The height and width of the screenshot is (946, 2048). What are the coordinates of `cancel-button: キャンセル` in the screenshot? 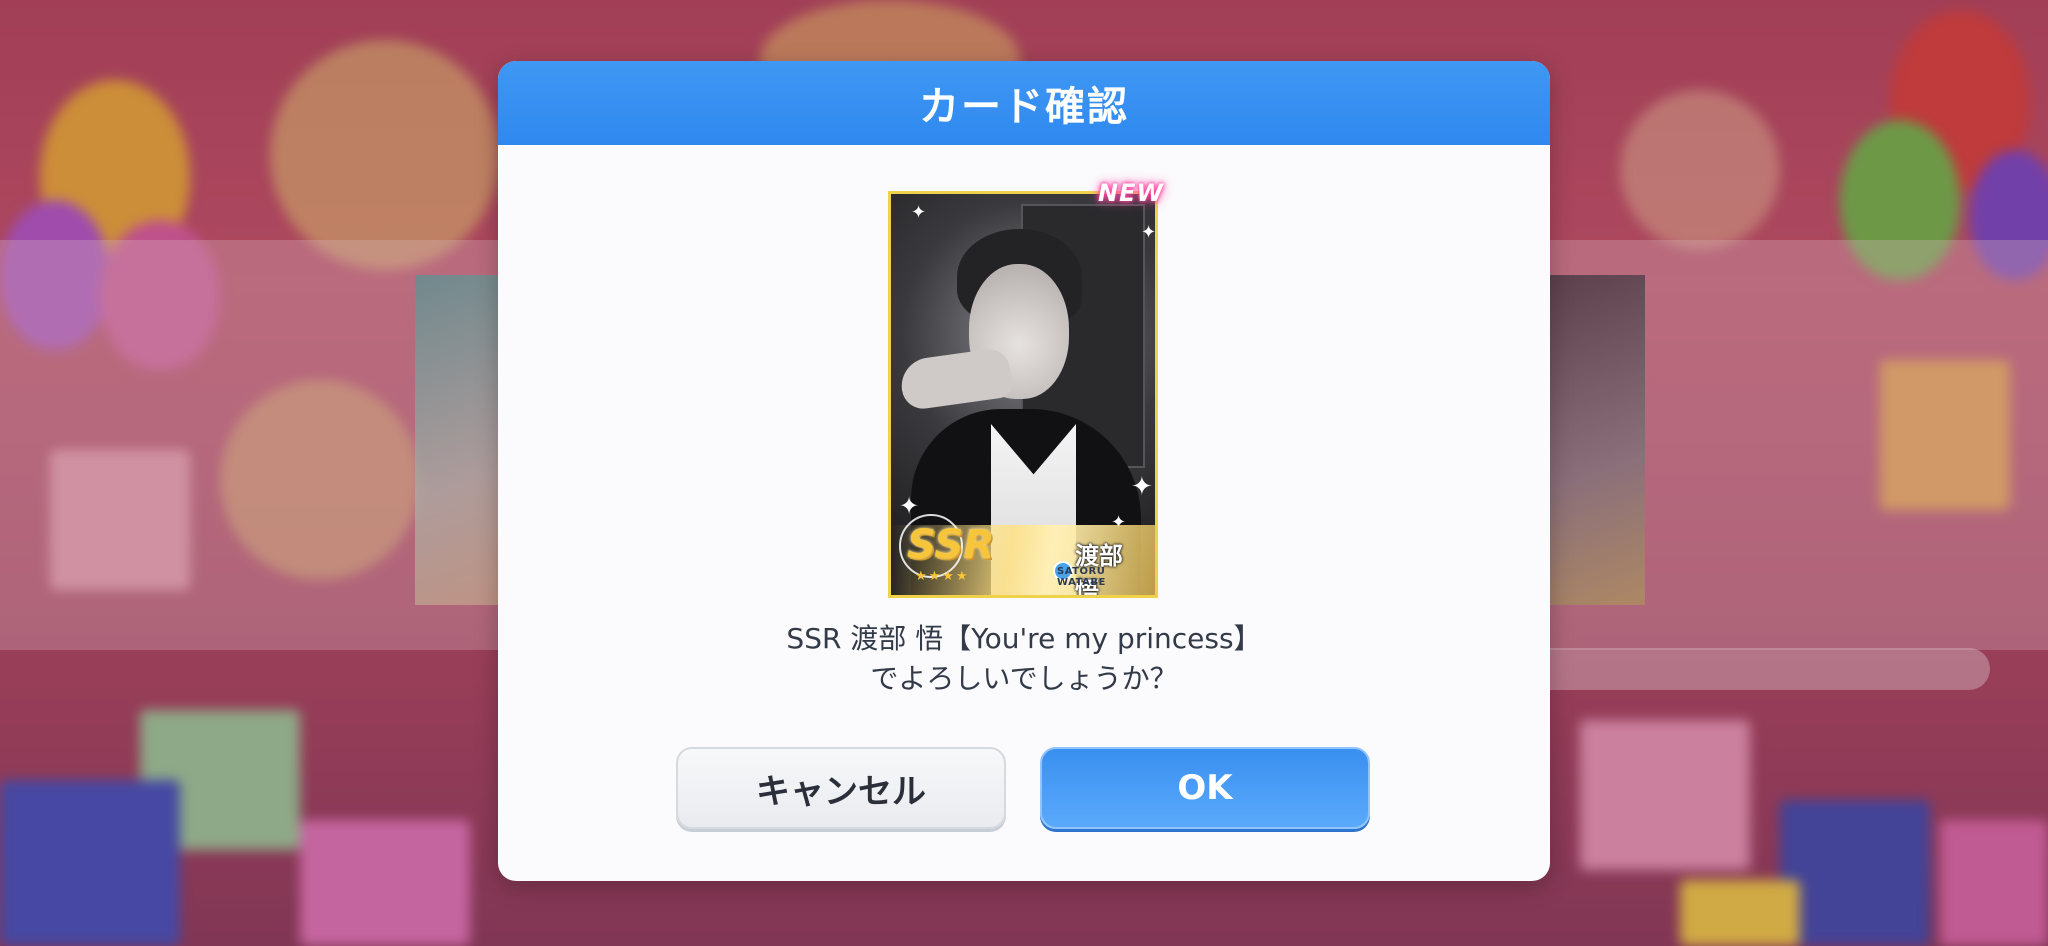 It's located at (841, 788).